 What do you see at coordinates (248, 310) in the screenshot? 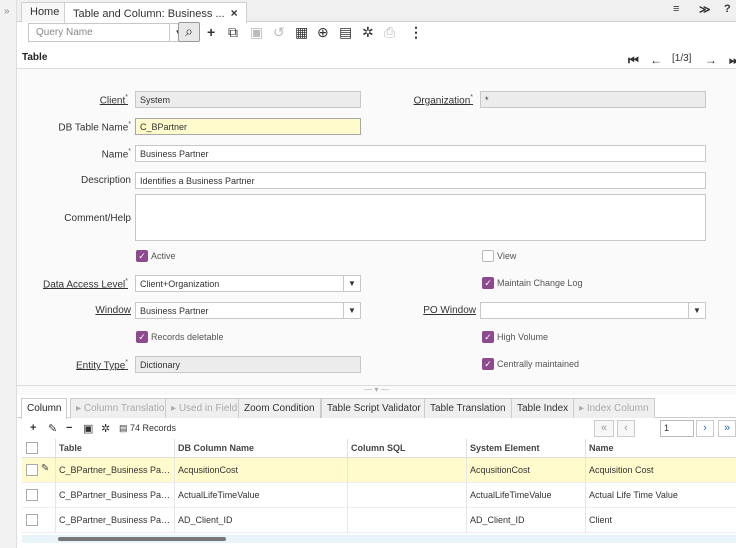
I see `window-select: Business Partner ▼` at bounding box center [248, 310].